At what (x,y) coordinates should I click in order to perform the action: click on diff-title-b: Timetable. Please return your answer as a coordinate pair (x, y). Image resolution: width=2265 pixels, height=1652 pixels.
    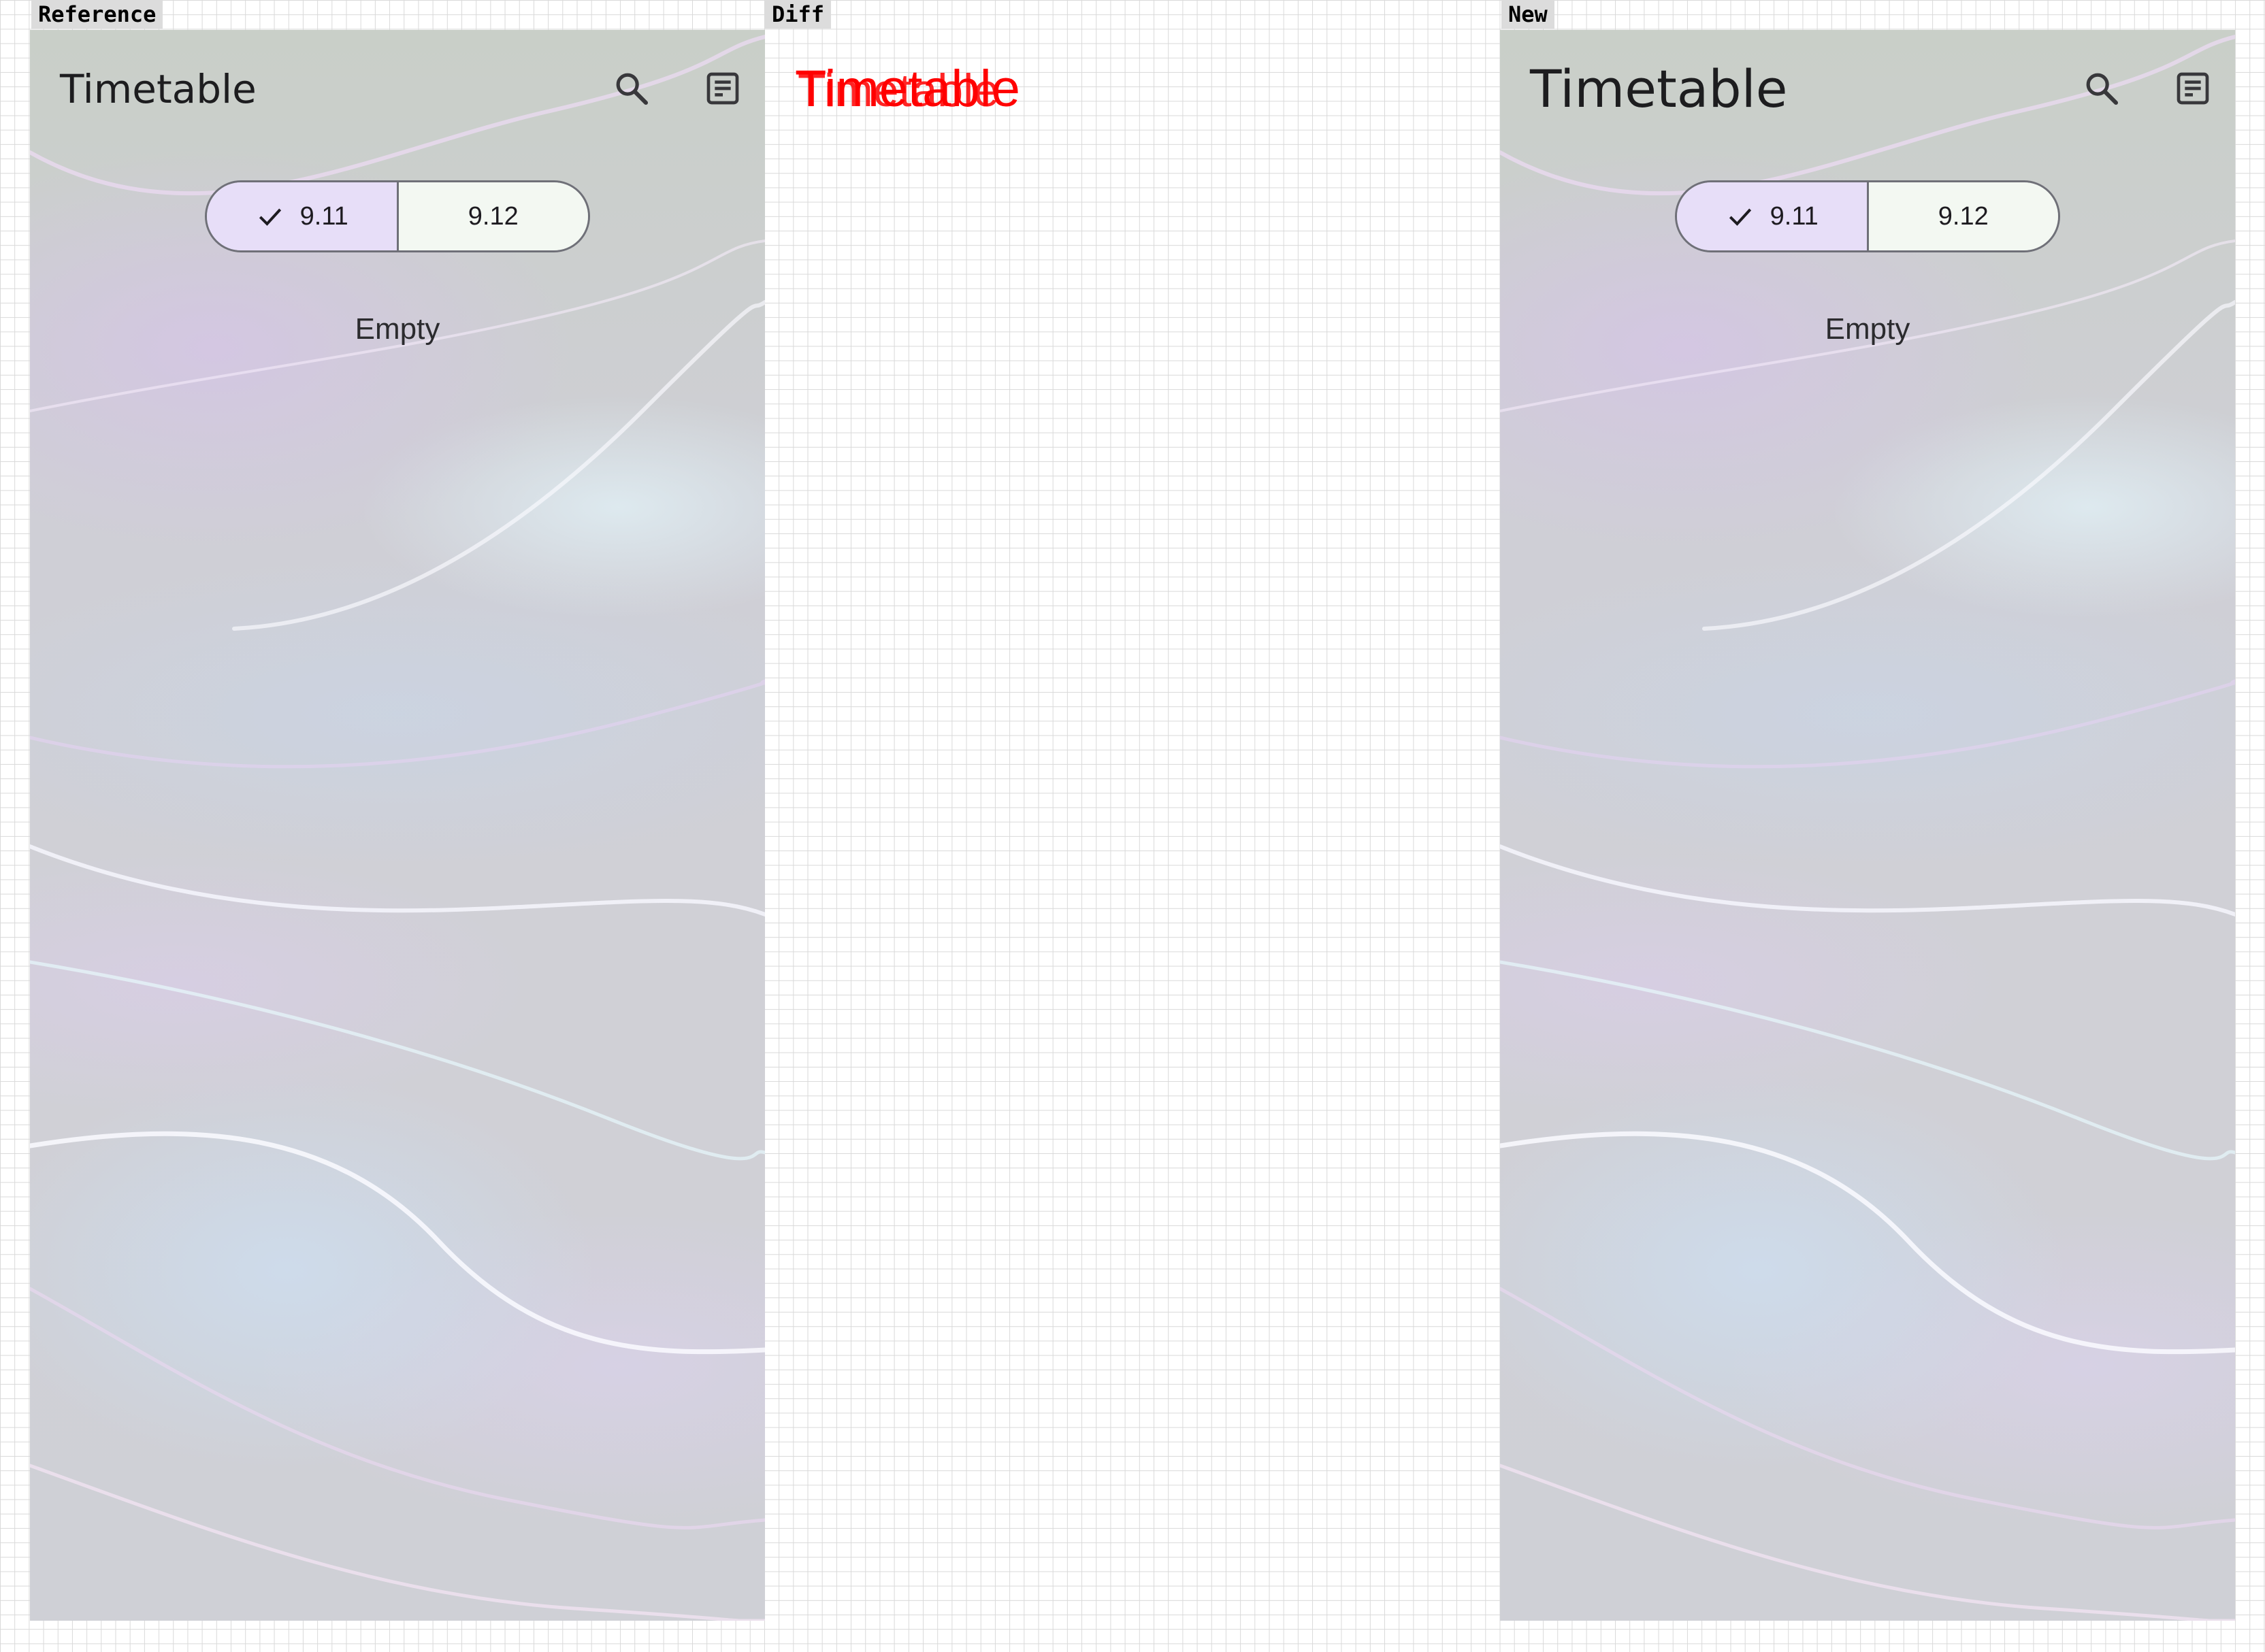
    Looking at the image, I should click on (899, 90).